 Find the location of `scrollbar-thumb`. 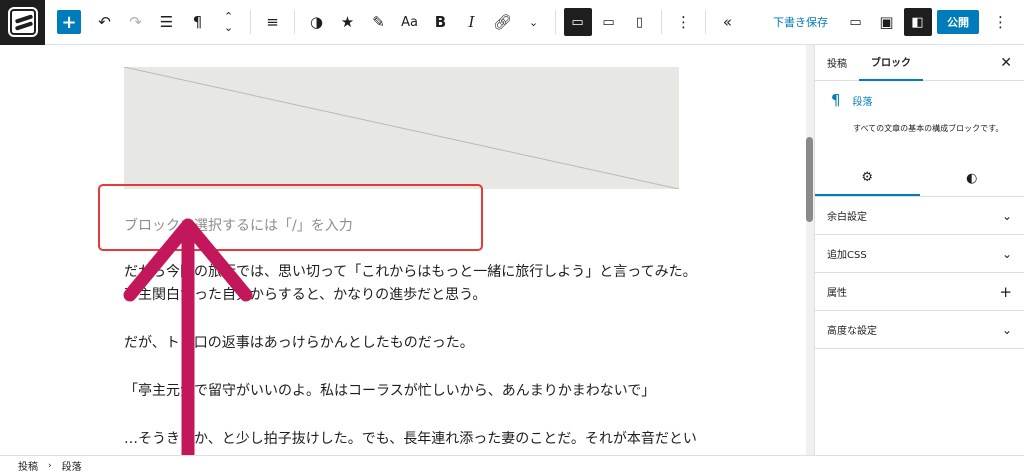

scrollbar-thumb is located at coordinates (809, 179).